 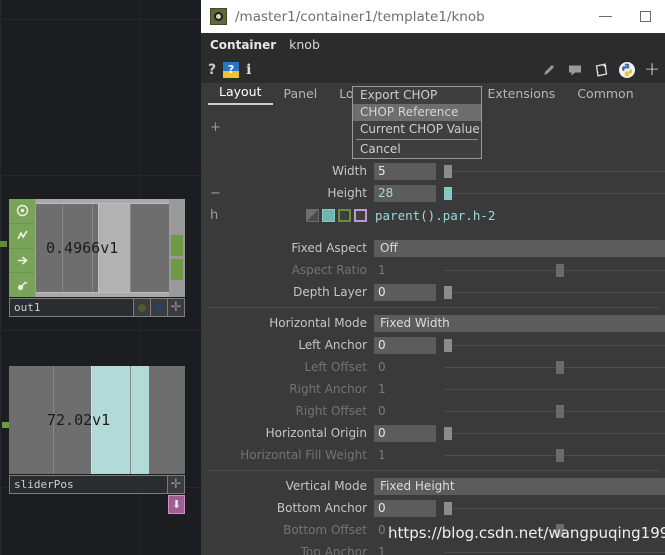 I want to click on param-row-height: − Height 28, so click(x=433, y=193).